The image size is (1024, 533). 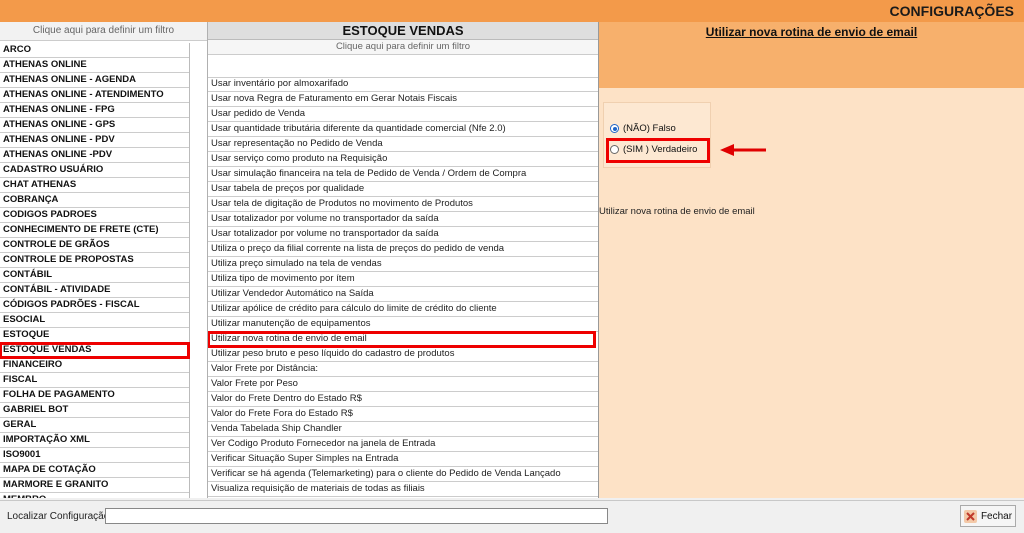 I want to click on settings-list-item: Usar serviço como produto na Requisição, so click(x=403, y=159).